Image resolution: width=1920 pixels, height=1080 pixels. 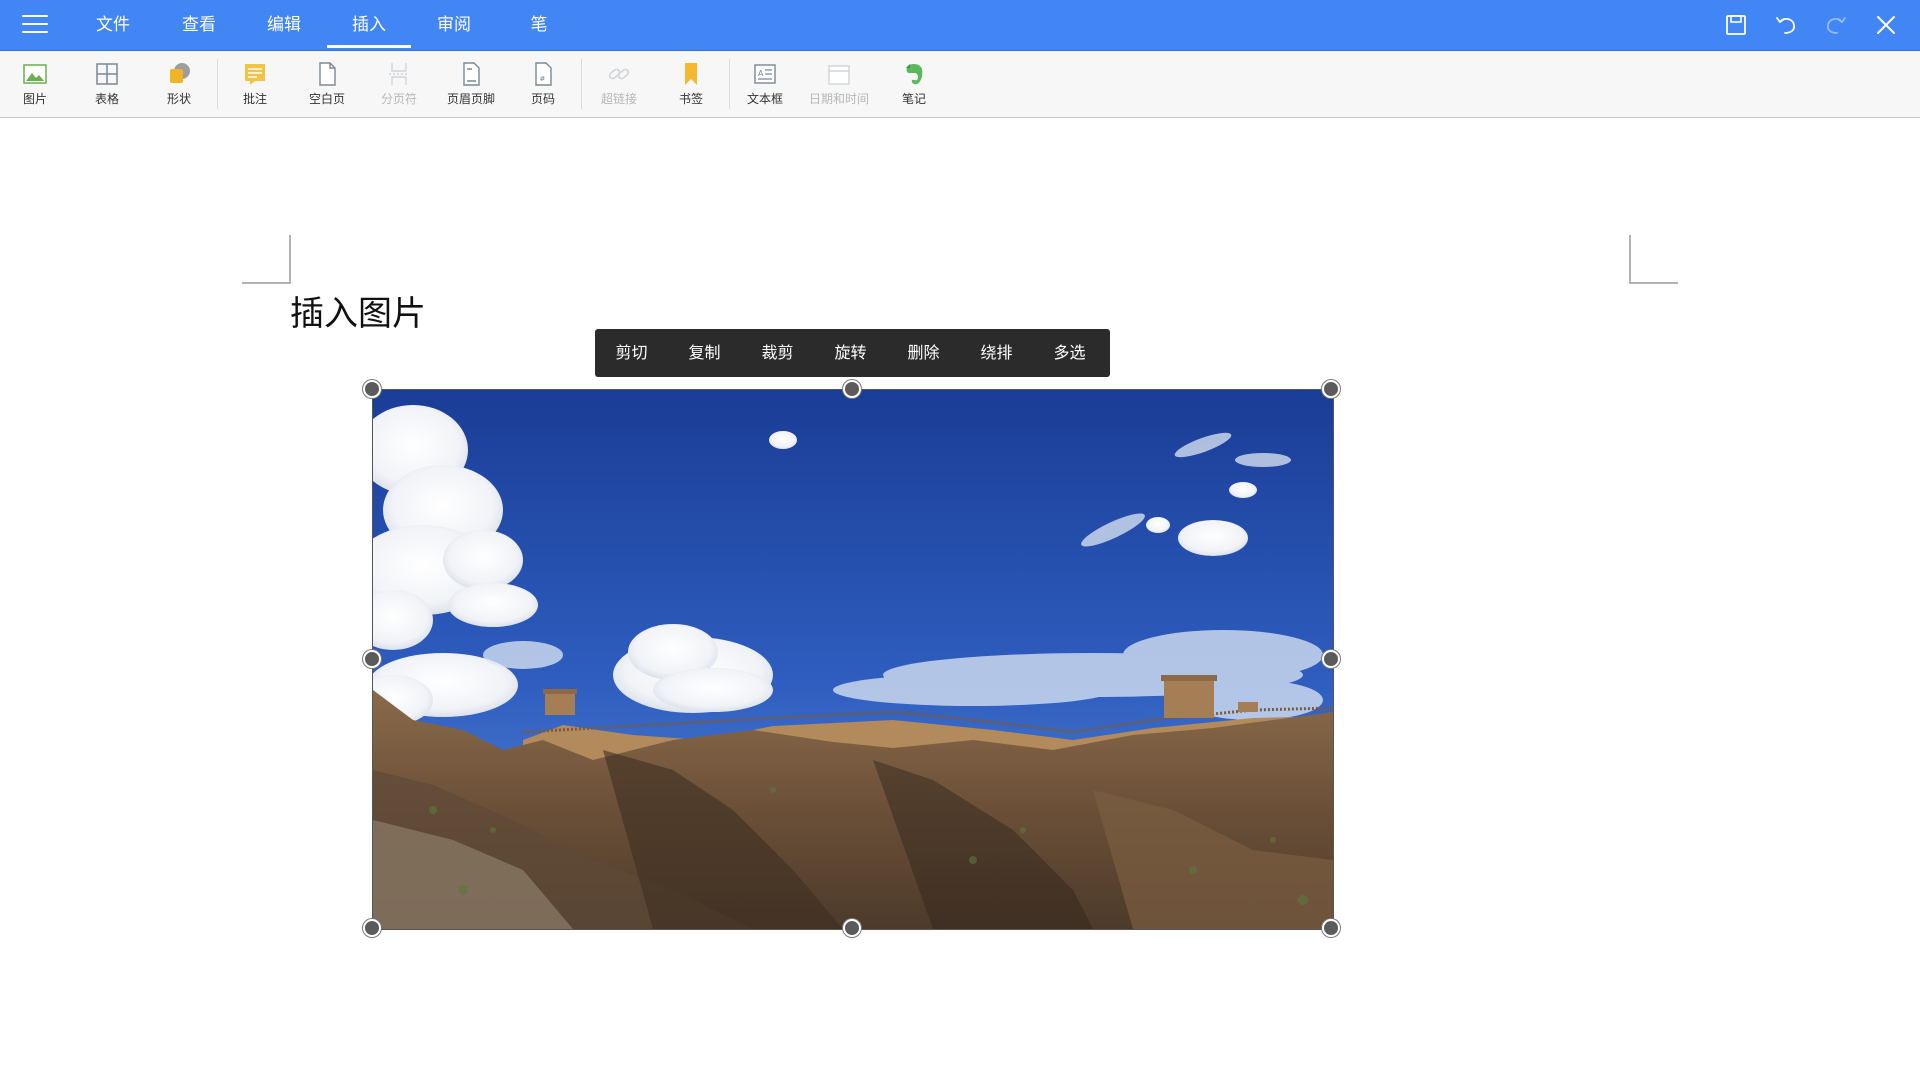 I want to click on bookmark-icon, so click(x=691, y=74).